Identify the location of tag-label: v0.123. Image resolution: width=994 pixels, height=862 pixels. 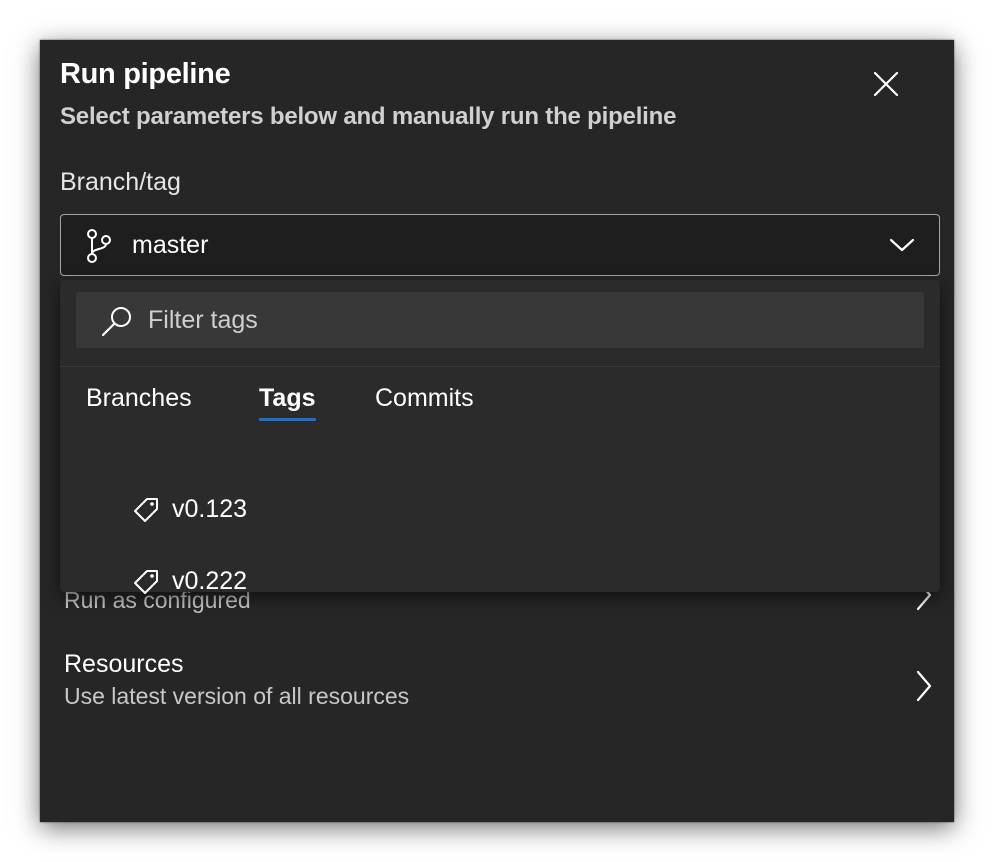
(210, 509).